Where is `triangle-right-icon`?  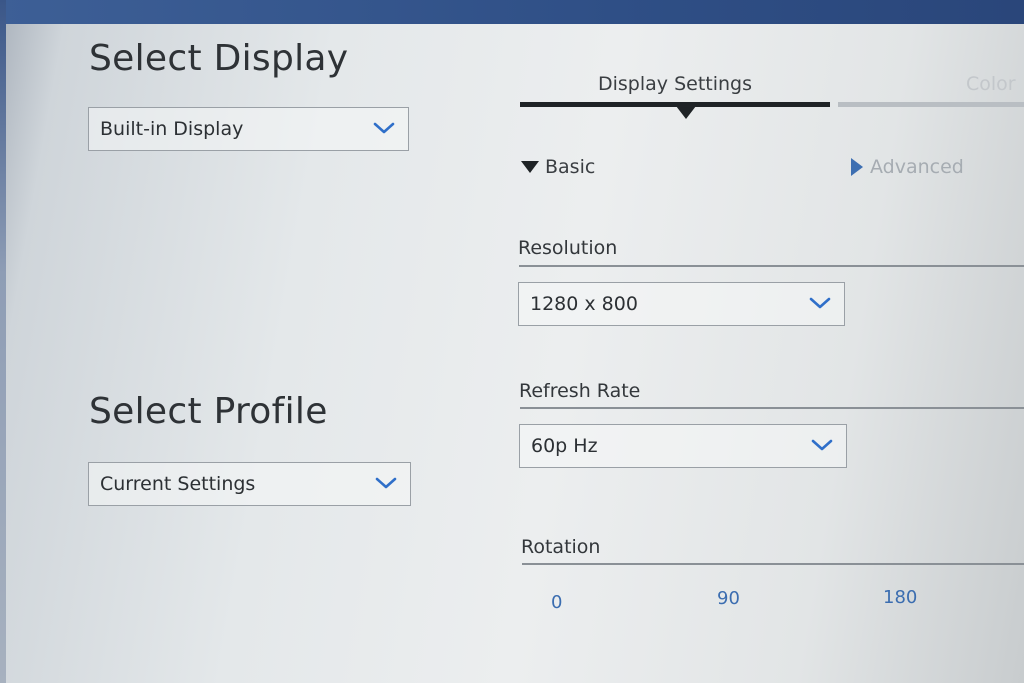
triangle-right-icon is located at coordinates (857, 167).